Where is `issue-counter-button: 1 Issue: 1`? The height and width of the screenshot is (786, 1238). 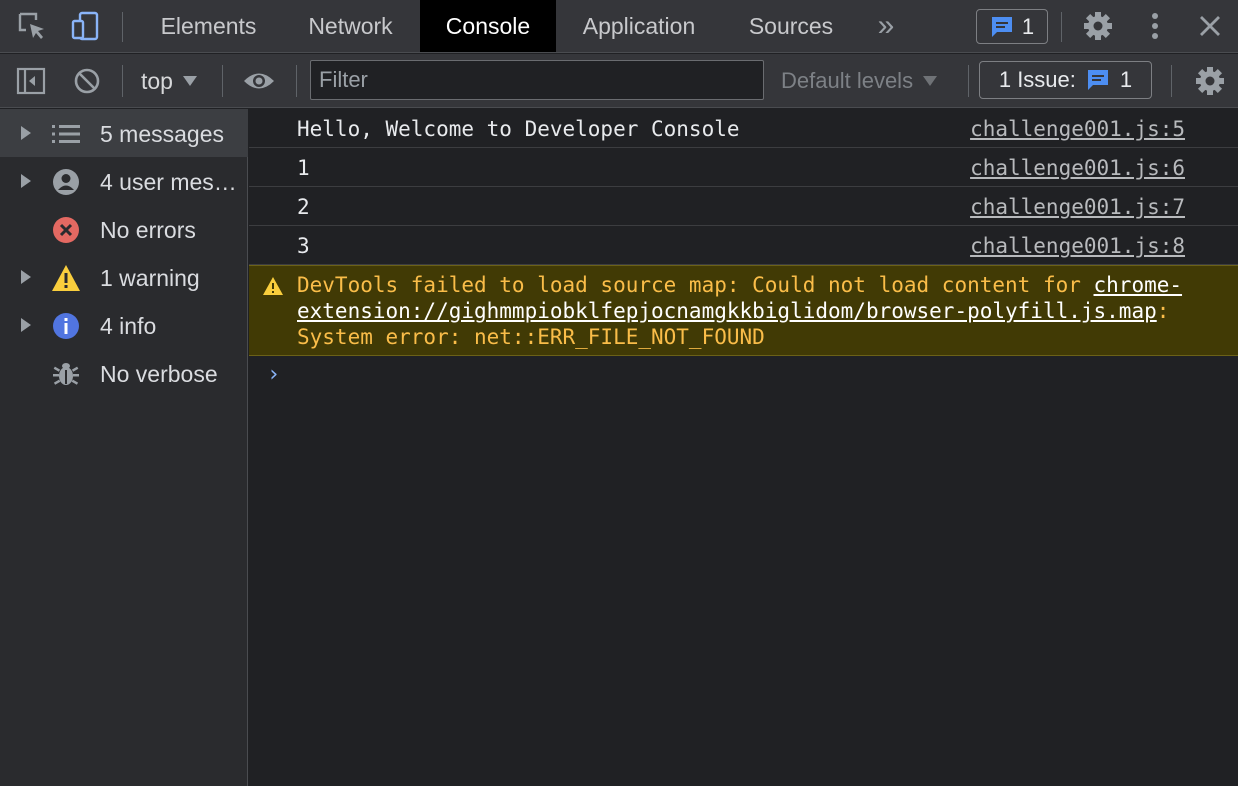
issue-counter-button: 1 Issue: 1 is located at coordinates (1065, 80).